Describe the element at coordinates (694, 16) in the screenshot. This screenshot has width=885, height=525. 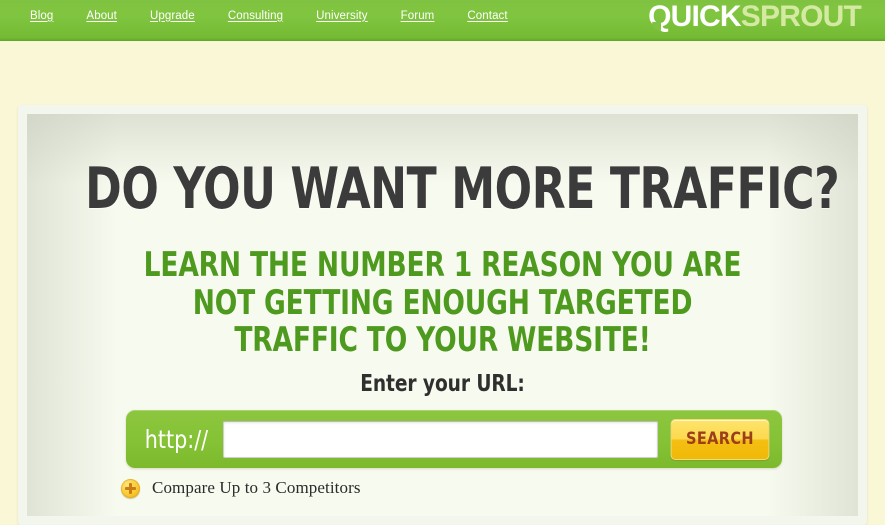
I see `logo-text-quick: QUICK` at that location.